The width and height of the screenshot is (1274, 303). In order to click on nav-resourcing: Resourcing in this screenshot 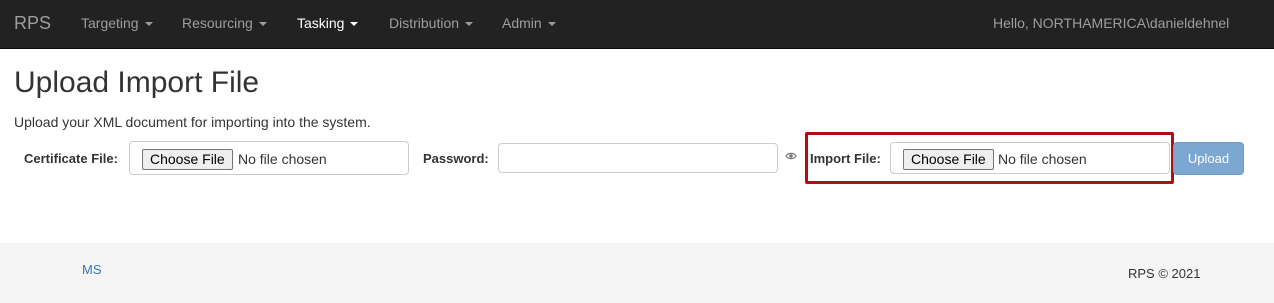, I will do `click(224, 23)`.